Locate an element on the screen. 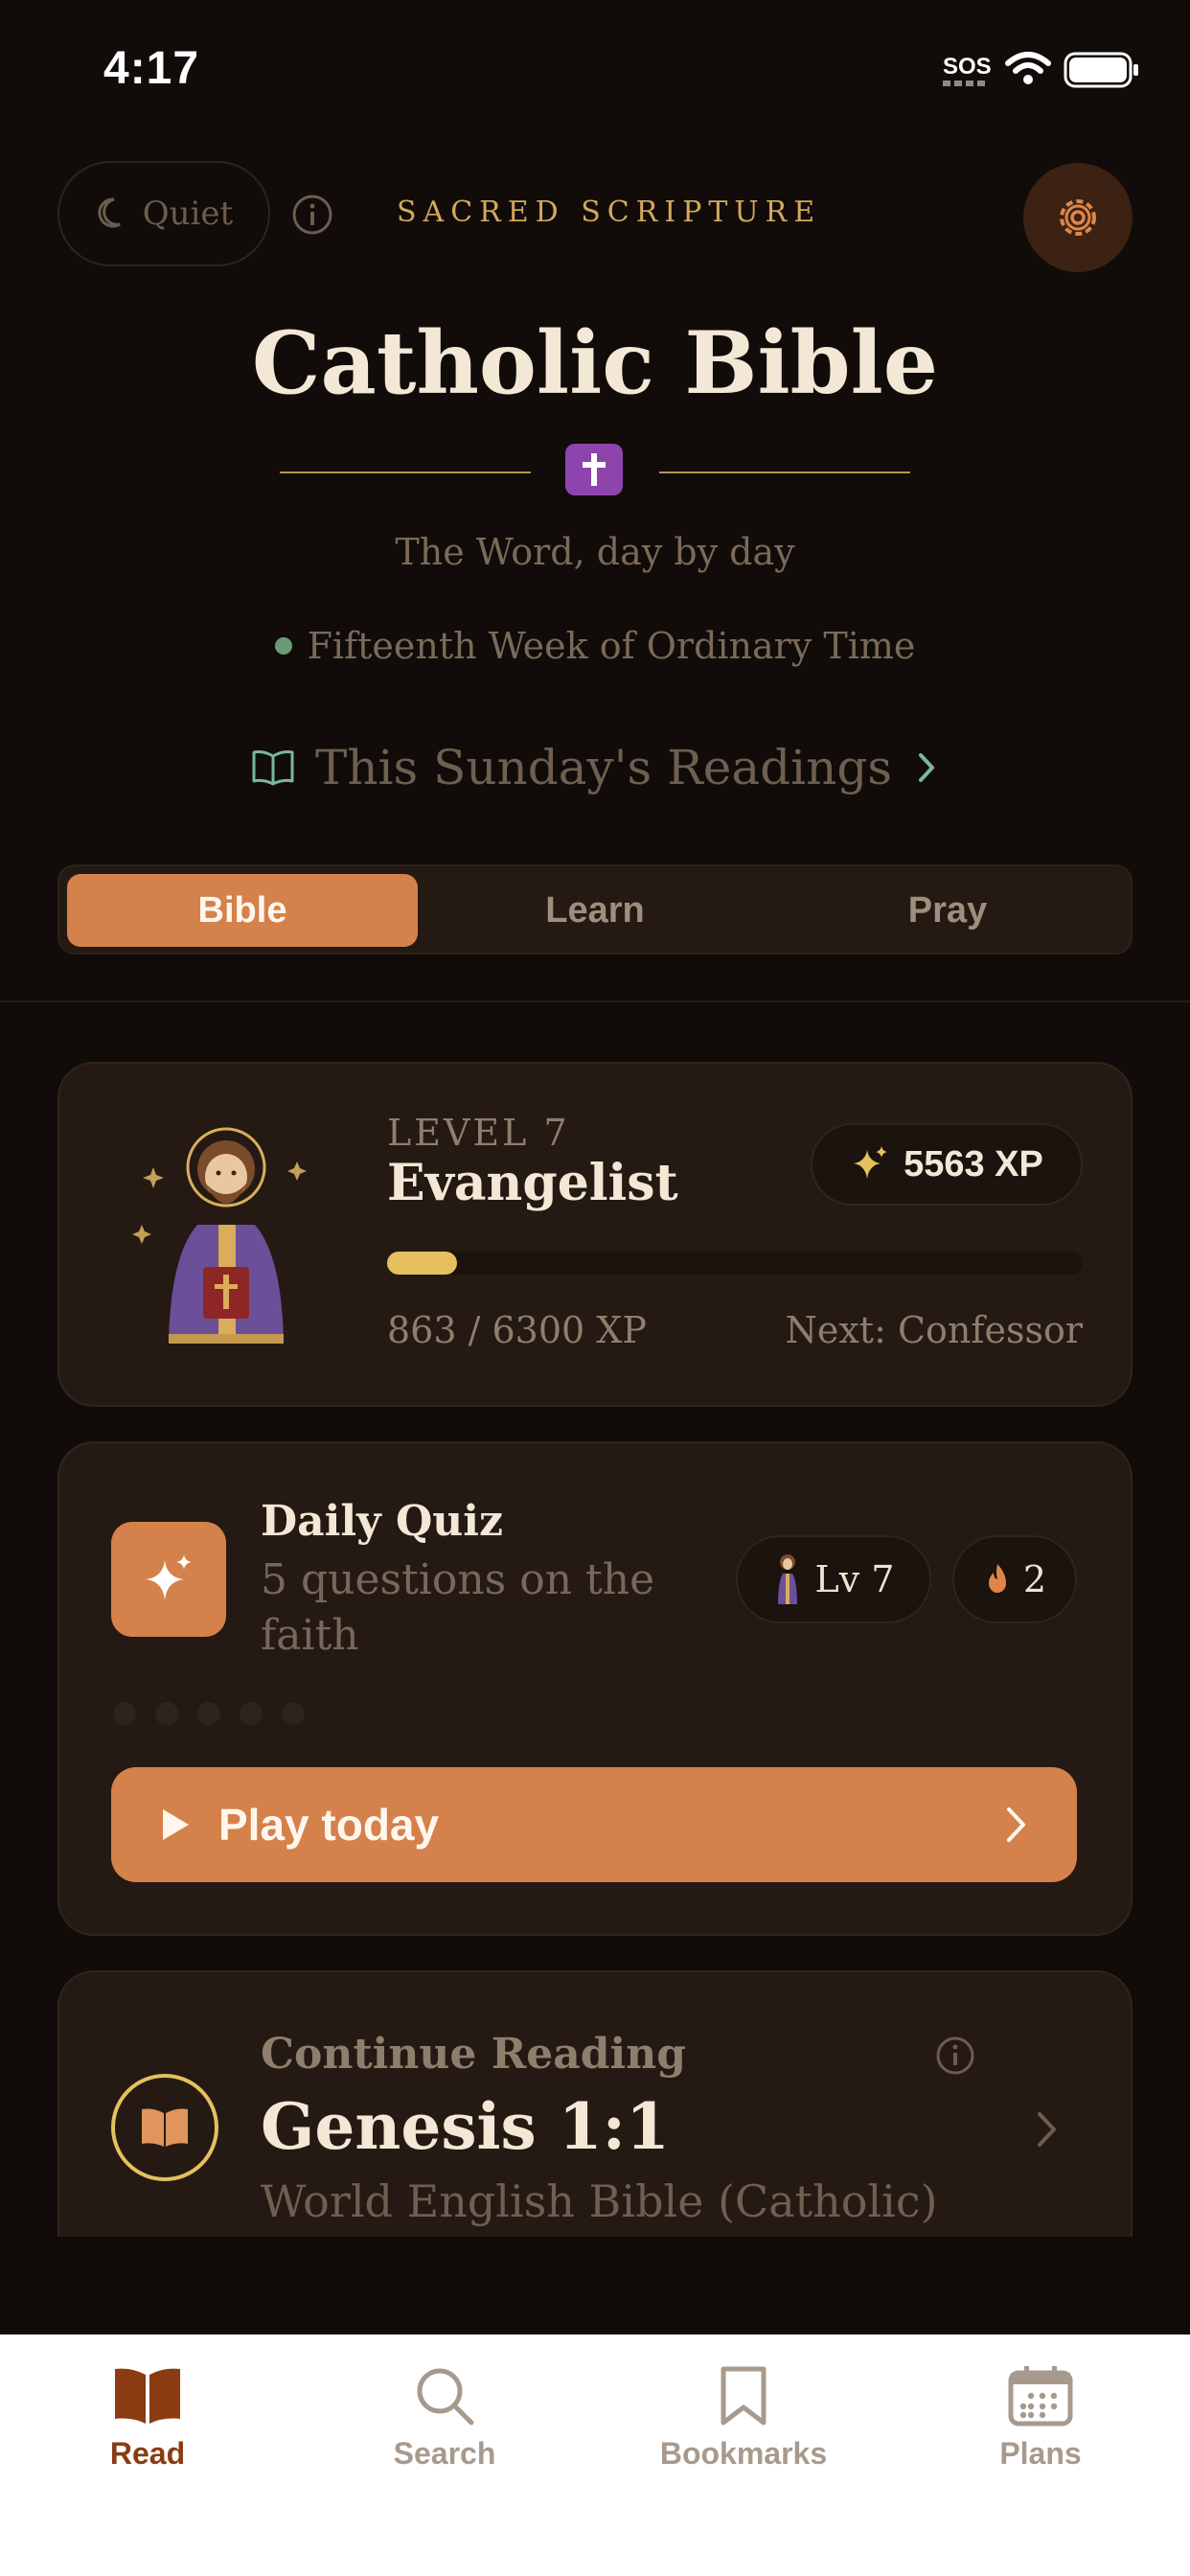  tab-read: Read is located at coordinates (148, 2418).